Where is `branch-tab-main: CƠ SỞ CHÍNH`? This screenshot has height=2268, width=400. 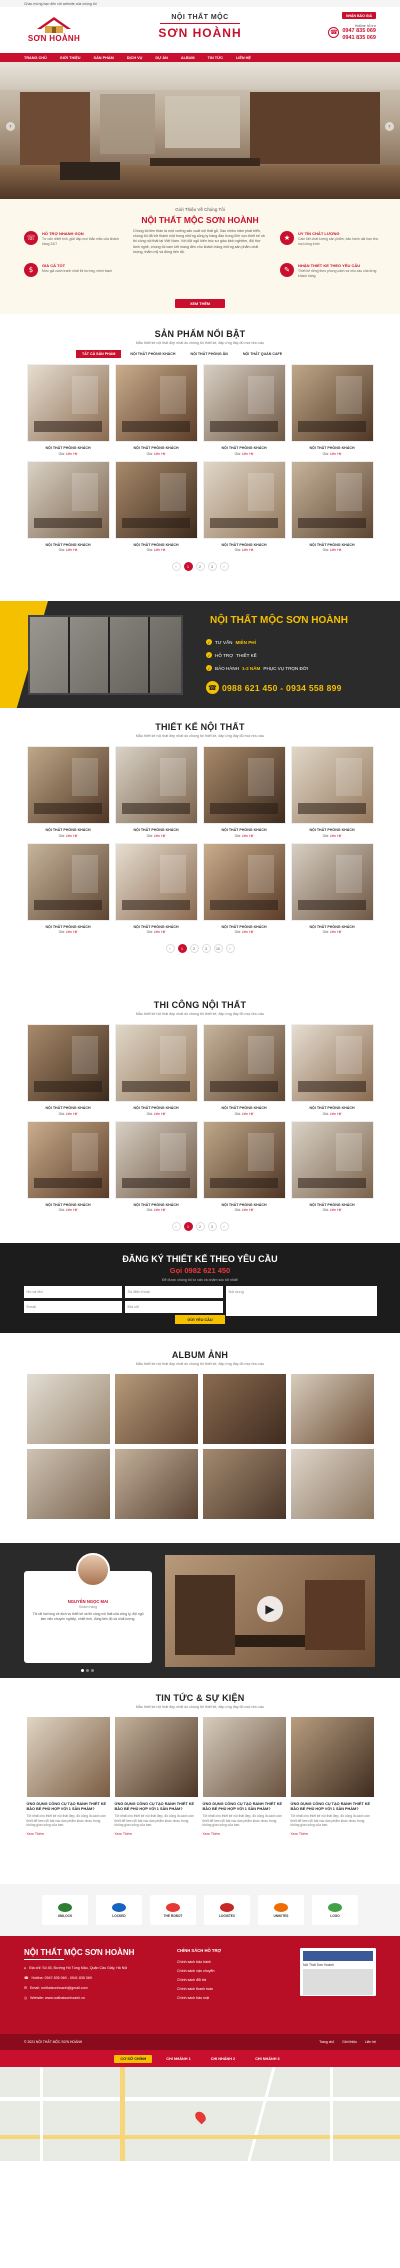
branch-tab-main: CƠ SỞ CHÍNH is located at coordinates (133, 2058).